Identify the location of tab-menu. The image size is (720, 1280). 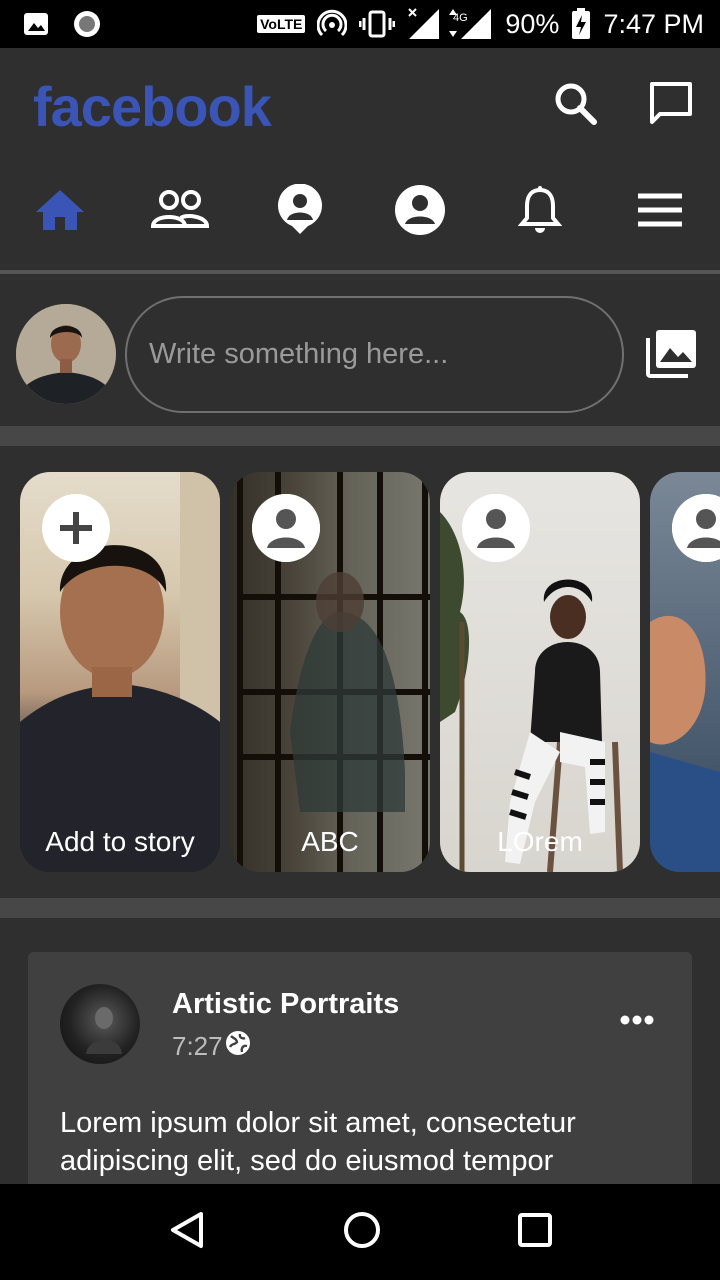
(660, 210).